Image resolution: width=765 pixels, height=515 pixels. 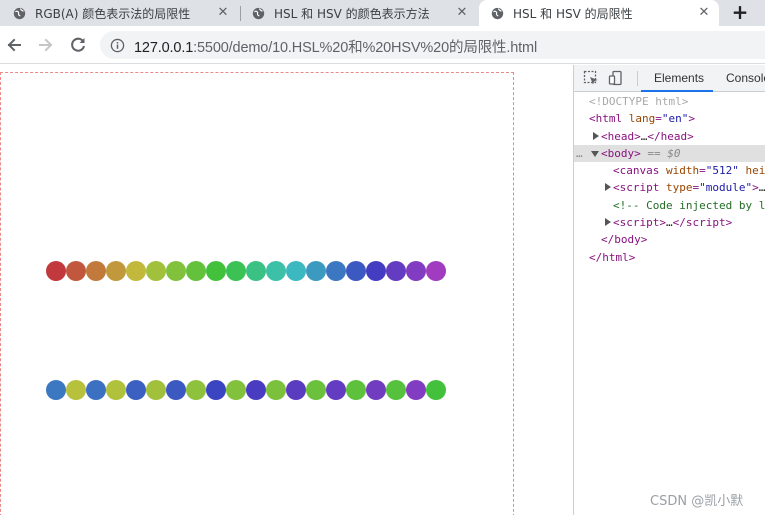 What do you see at coordinates (639, 101) in the screenshot?
I see `doctype-text: <!DOCTYPE html>` at bounding box center [639, 101].